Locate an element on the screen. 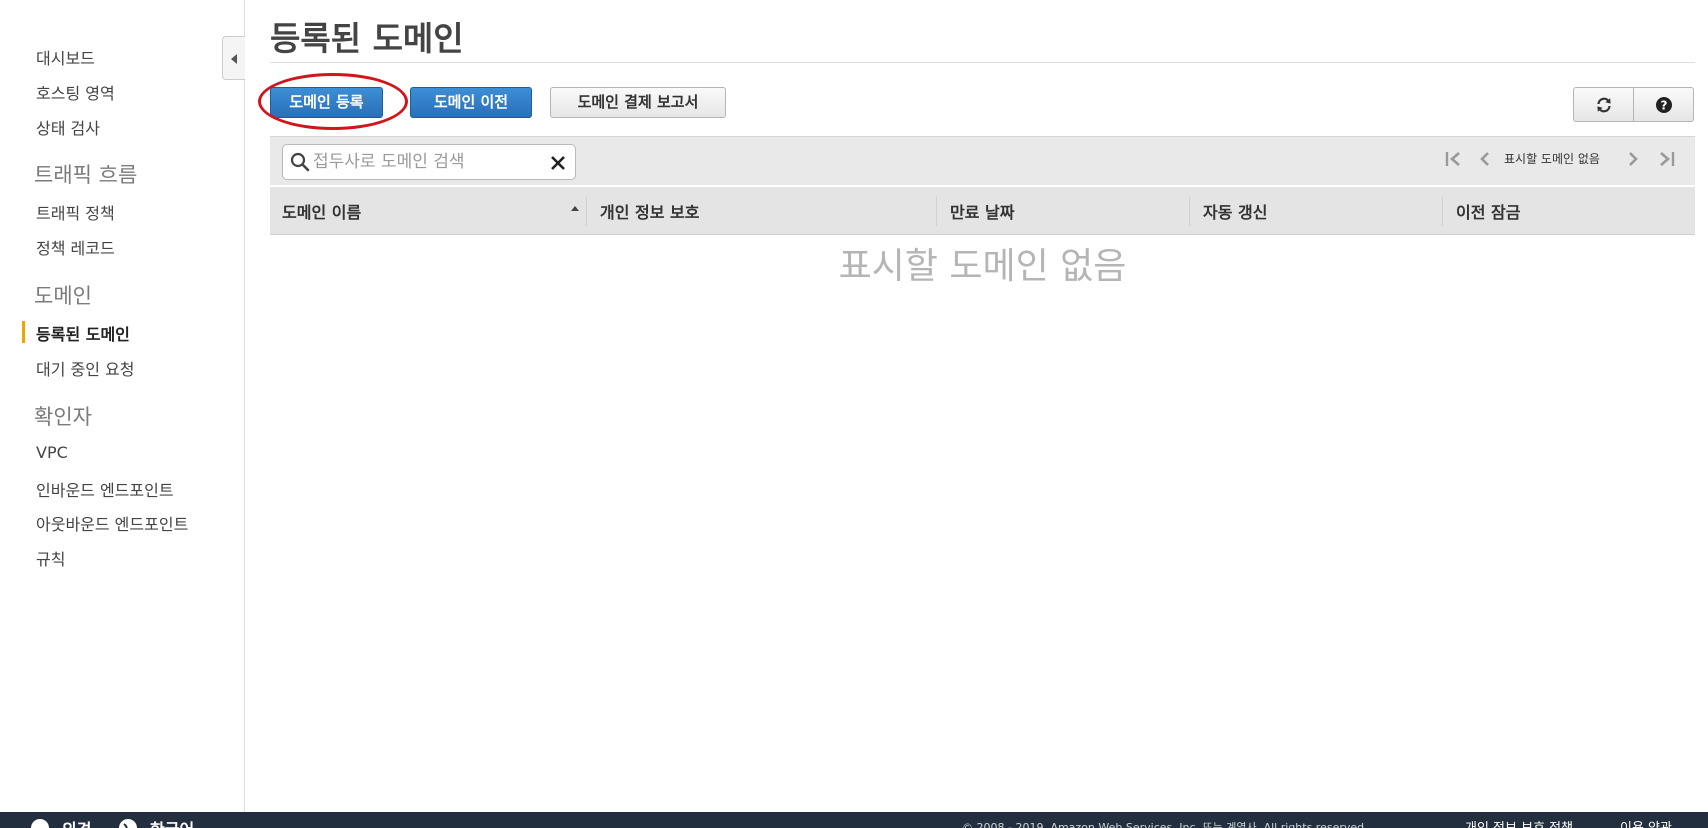 Image resolution: width=1708 pixels, height=828 pixels. help-button: ? is located at coordinates (1663, 104).